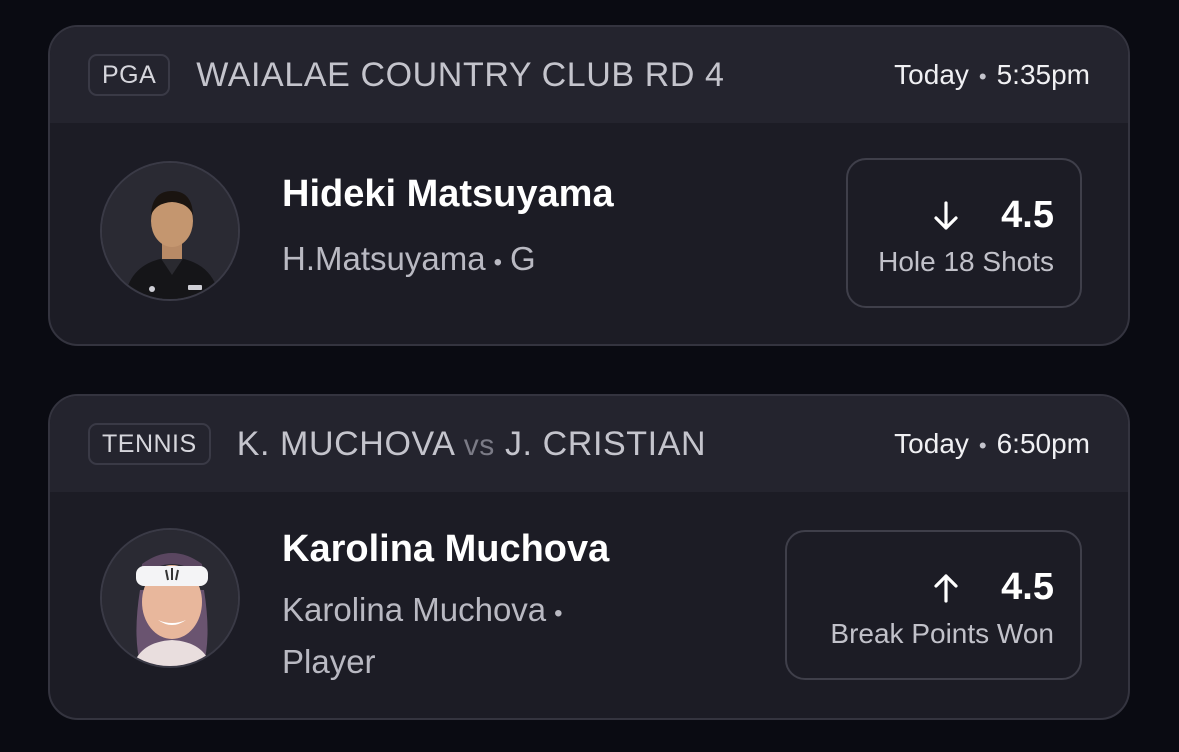 Image resolution: width=1179 pixels, height=752 pixels. What do you see at coordinates (522, 258) in the screenshot?
I see `player-position: G` at bounding box center [522, 258].